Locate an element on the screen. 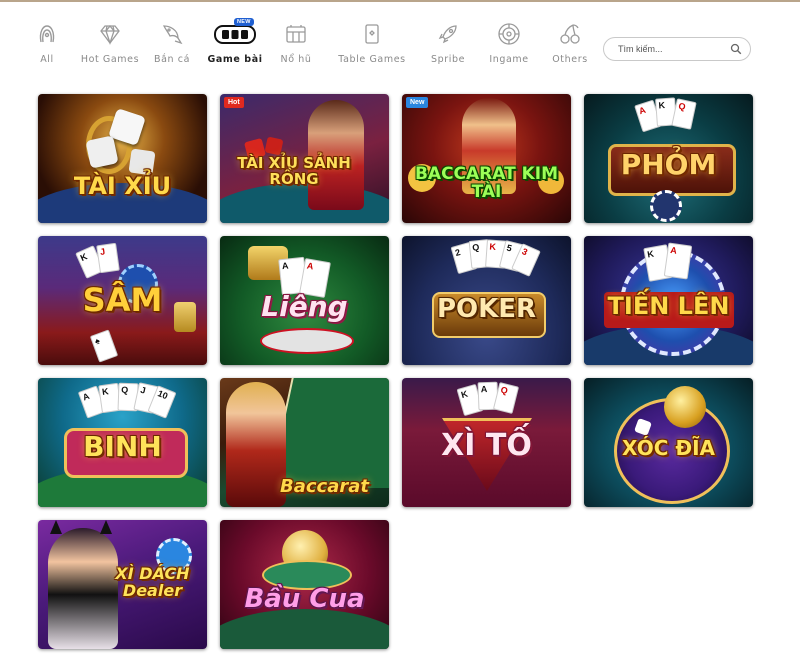 This screenshot has height=669, width=800. game-card-baccarat-kim-tai: New BACCARAT KIM TÀI is located at coordinates (486, 158).